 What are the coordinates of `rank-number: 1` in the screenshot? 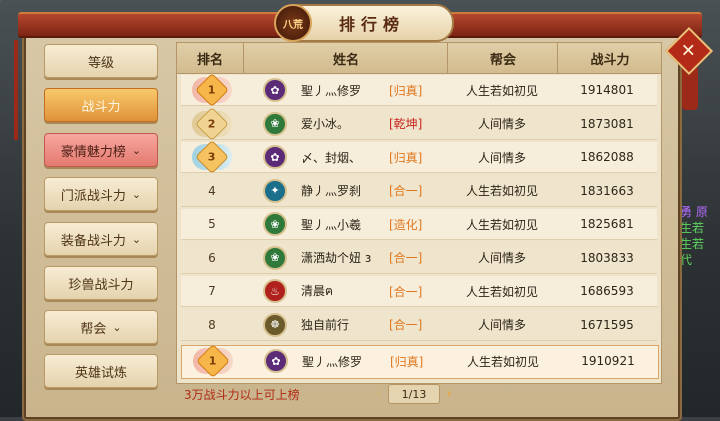 It's located at (212, 90).